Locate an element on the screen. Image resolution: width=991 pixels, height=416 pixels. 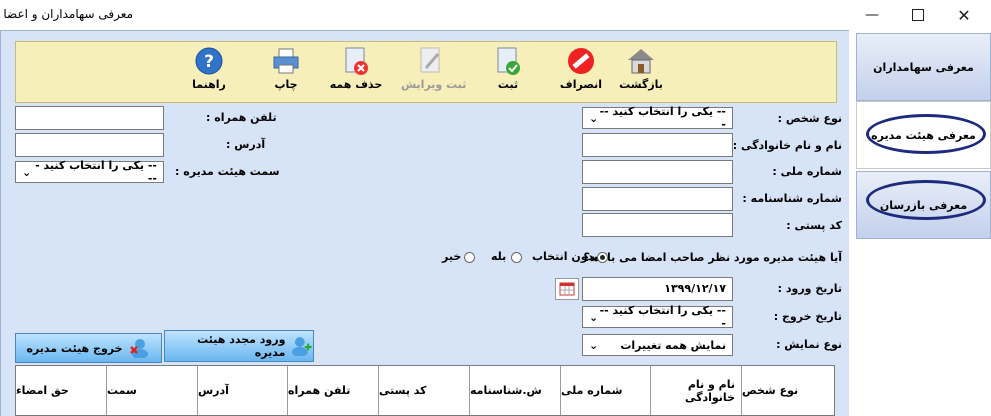
no-entry-icon is located at coordinates (581, 61).